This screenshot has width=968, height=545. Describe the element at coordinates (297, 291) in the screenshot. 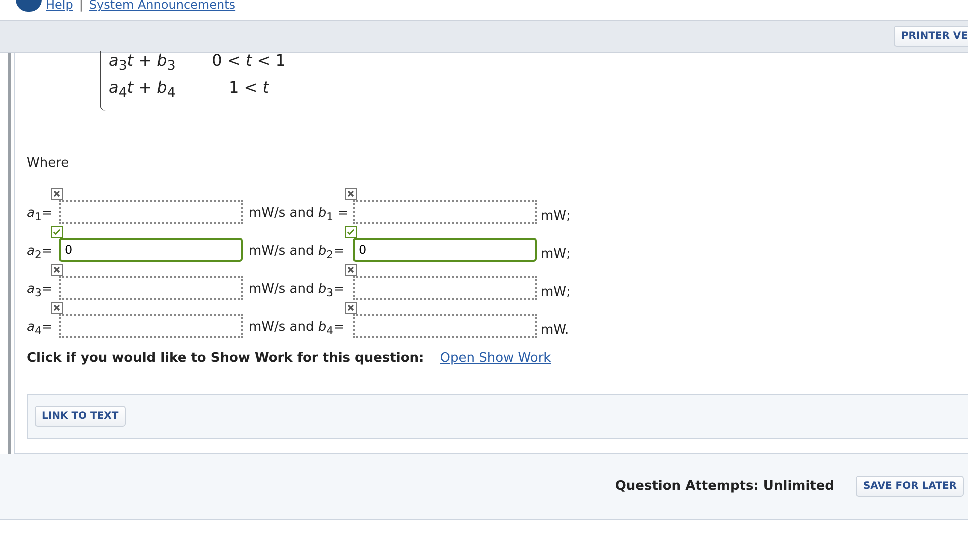

I see `unit-label: mW/s and b$_{3}$=` at that location.